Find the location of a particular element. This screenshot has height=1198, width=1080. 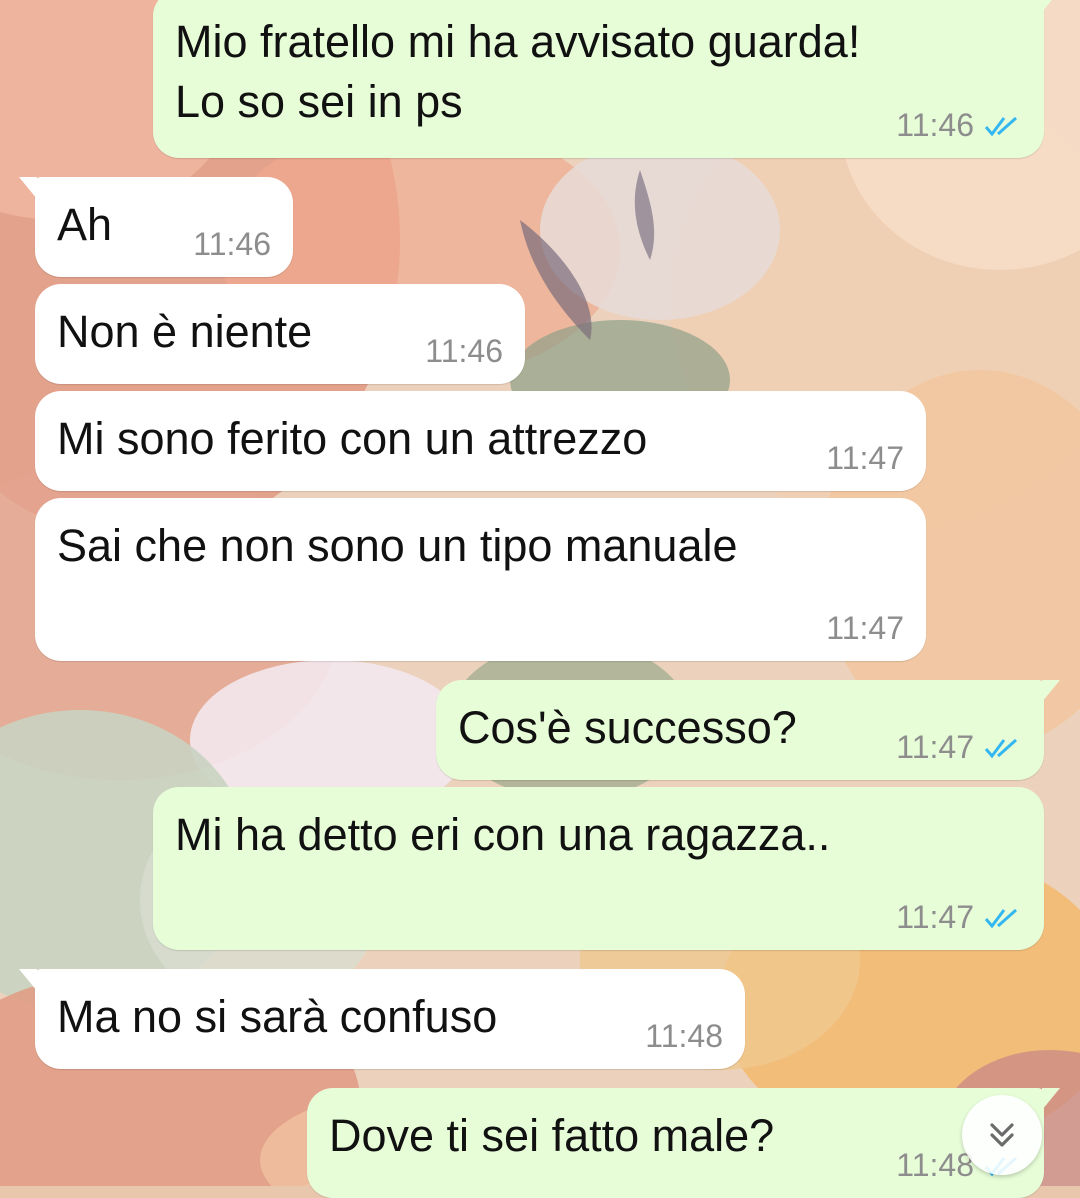

message-bubble-incoming: Mi sono ferito con un attrezzo 11:47 is located at coordinates (480, 441).